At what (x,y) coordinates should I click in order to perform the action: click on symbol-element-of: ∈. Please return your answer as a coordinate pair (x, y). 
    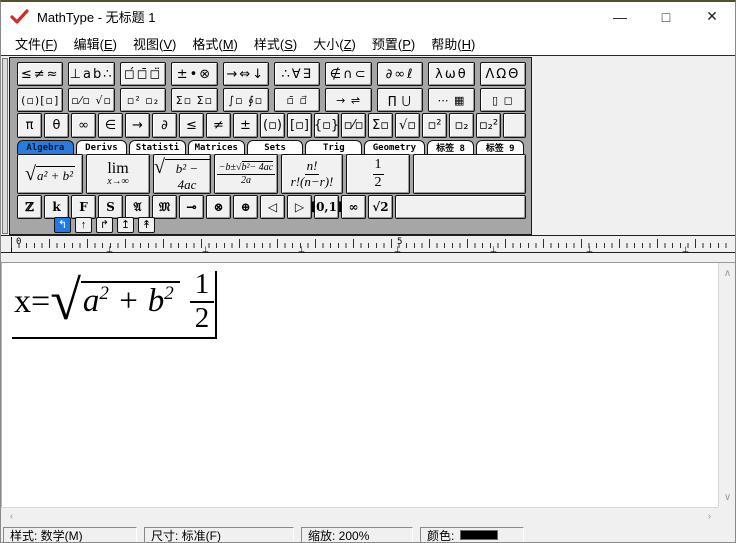
    Looking at the image, I should click on (110, 125).